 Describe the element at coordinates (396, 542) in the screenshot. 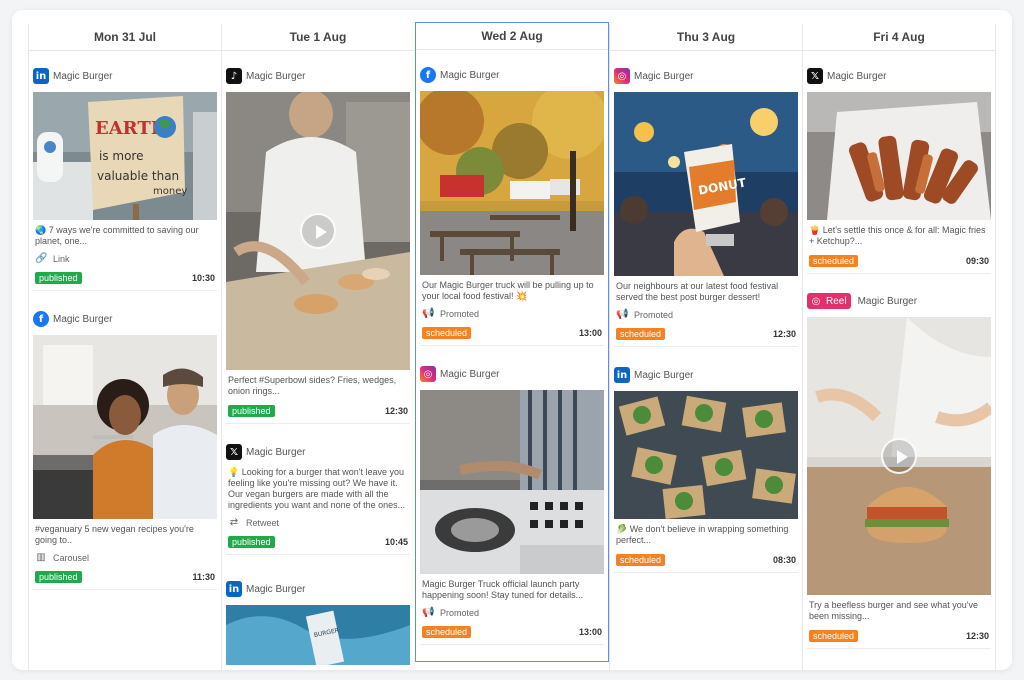

I see `post-time: 10:45` at that location.